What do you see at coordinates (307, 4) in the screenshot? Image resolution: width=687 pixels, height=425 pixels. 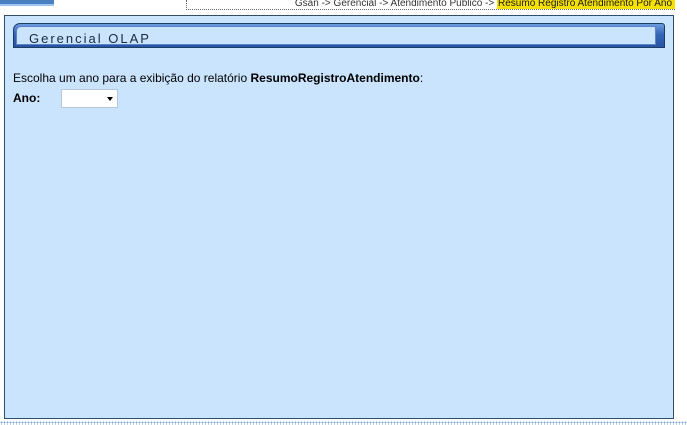 I see `breadcrumb-item-gsan: Gsan` at bounding box center [307, 4].